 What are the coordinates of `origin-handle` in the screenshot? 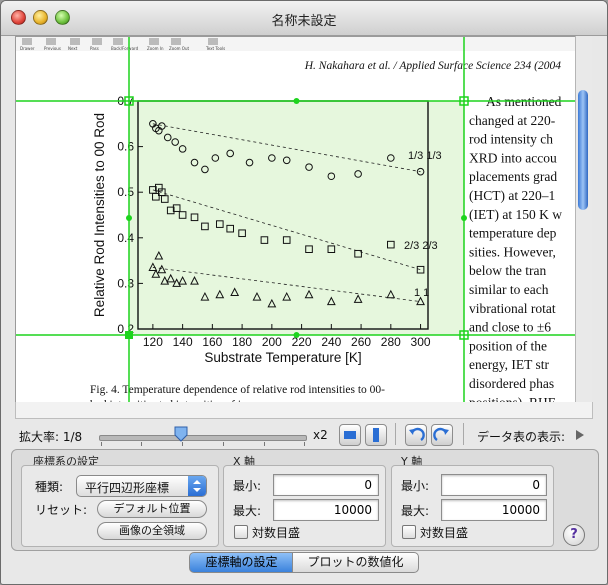 It's located at (129, 335).